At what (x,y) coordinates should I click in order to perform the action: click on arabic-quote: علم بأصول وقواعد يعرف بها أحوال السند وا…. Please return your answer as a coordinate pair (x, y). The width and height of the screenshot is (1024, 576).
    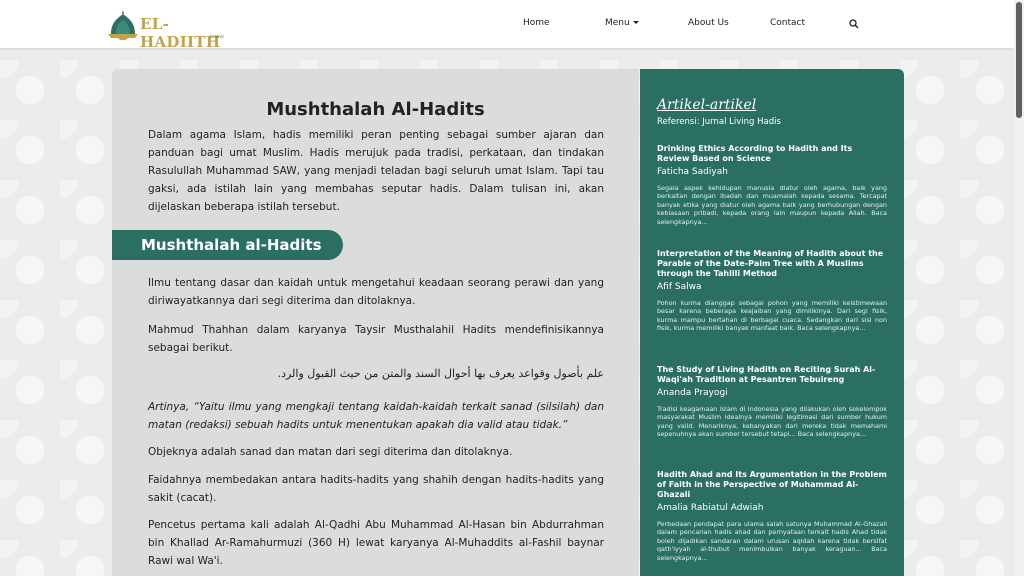
    Looking at the image, I should click on (440, 373).